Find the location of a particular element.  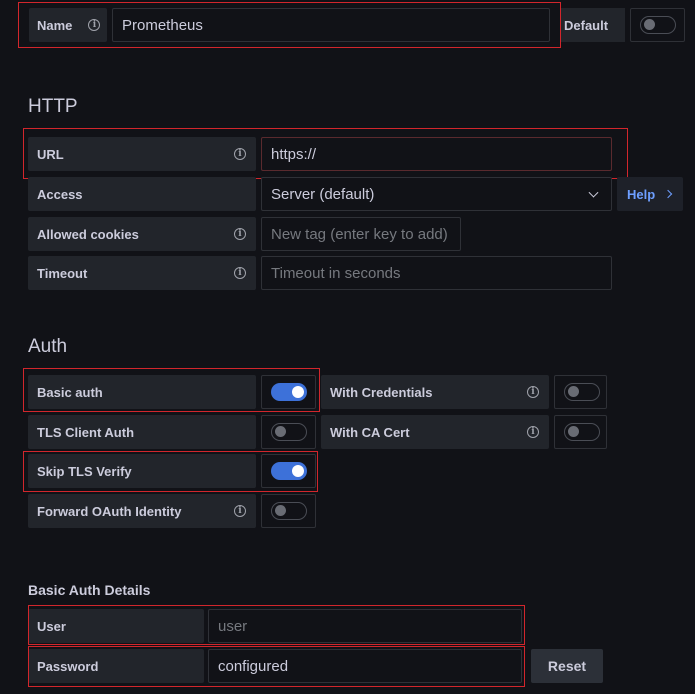

basic-auth-toggle is located at coordinates (289, 392).